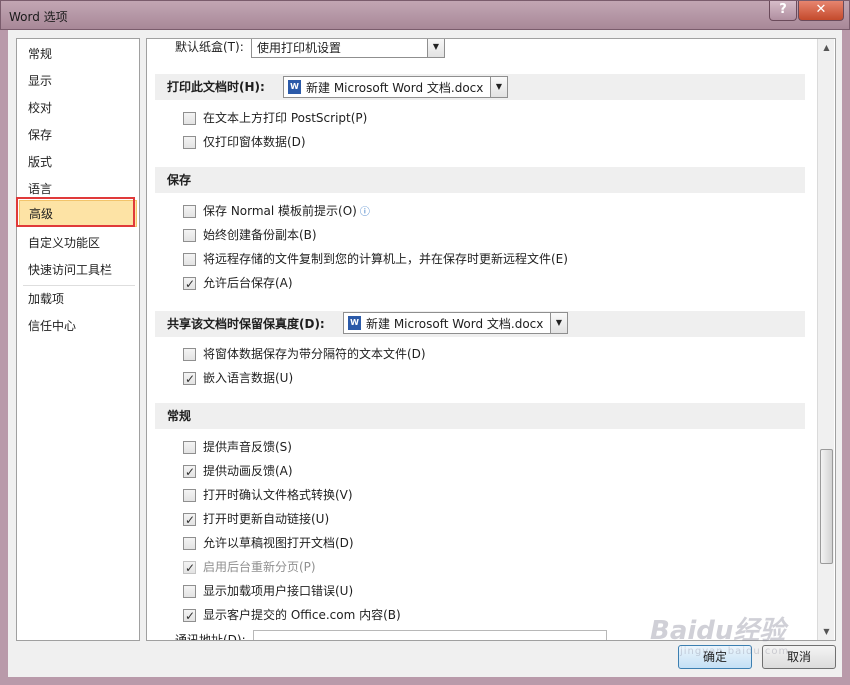  I want to click on option-label: 允许后台保存(A), so click(248, 283).